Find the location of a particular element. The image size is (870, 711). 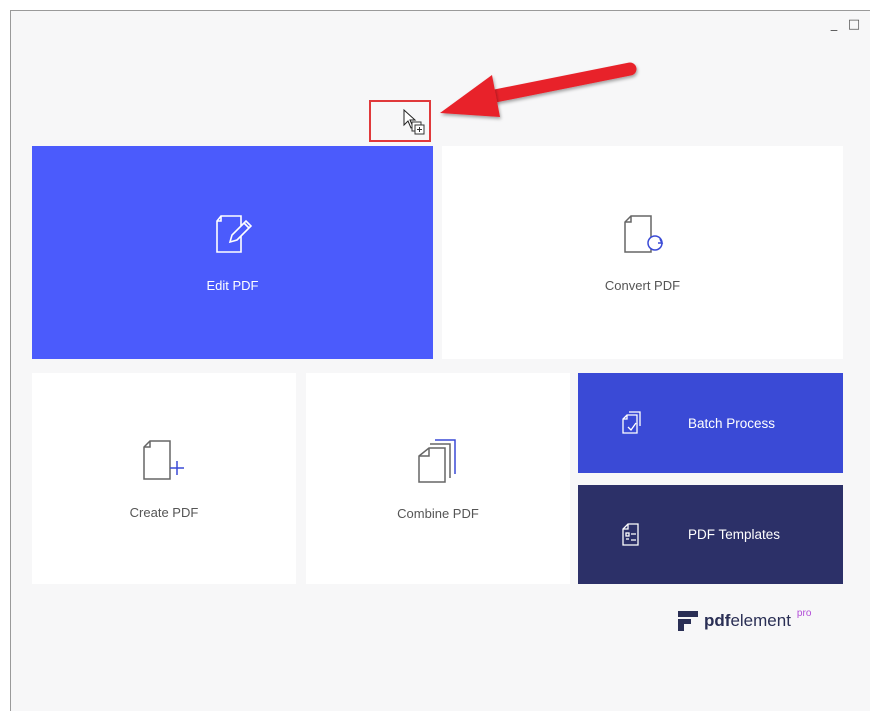

edit-pdf-tile: Edit PDF is located at coordinates (232, 252).